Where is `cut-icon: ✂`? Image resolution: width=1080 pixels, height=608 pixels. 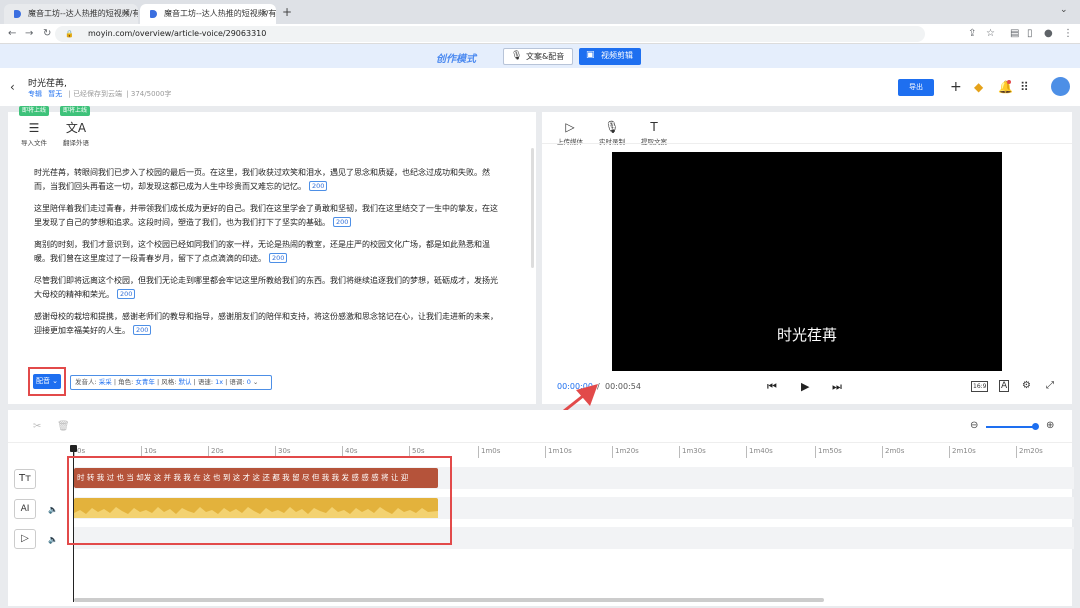
cut-icon: ✂ is located at coordinates (37, 426).